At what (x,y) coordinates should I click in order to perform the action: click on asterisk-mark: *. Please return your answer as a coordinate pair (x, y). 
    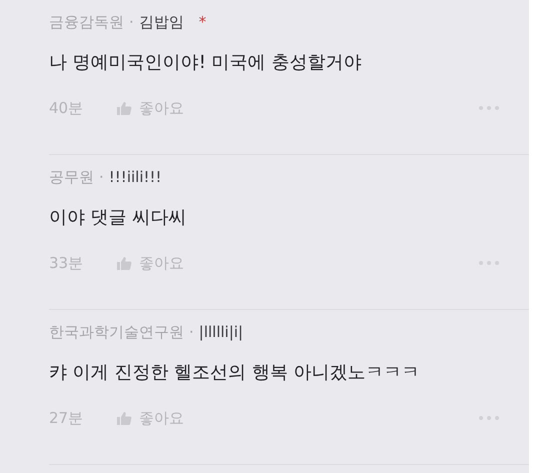
    Looking at the image, I should click on (202, 22).